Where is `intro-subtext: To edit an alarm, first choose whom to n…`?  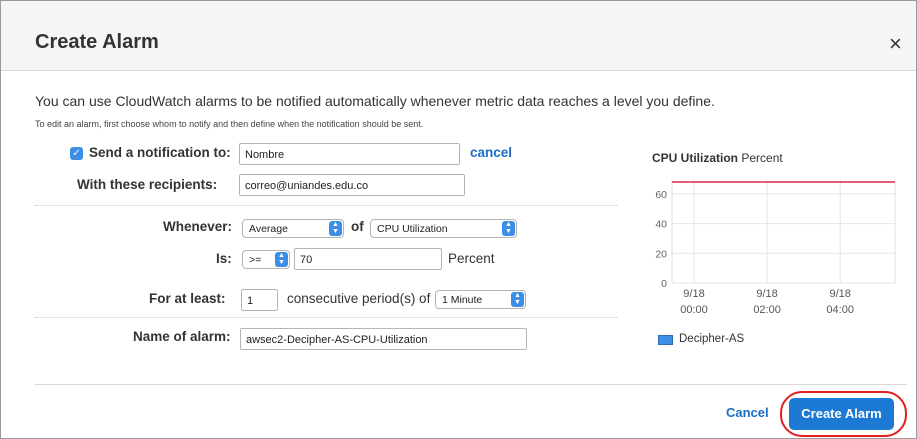 intro-subtext: To edit an alarm, first choose whom to n… is located at coordinates (229, 124).